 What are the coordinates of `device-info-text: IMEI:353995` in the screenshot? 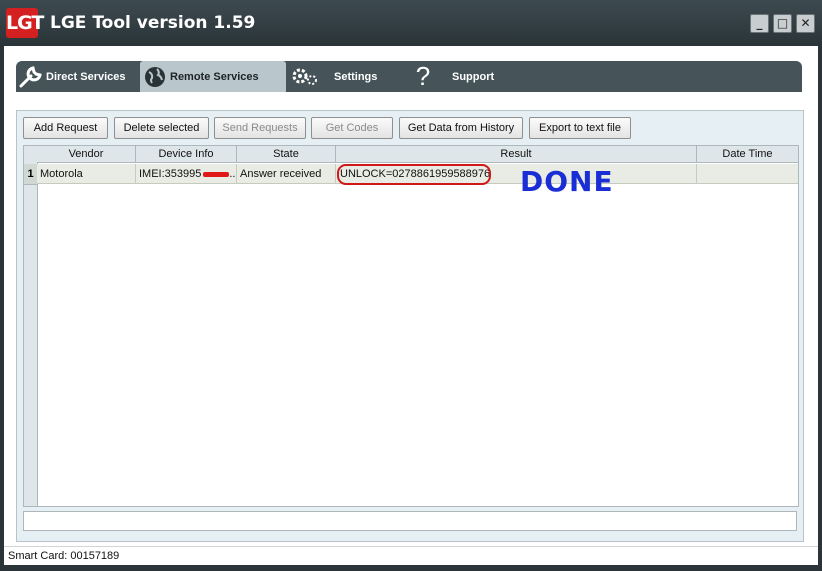 It's located at (170, 174).